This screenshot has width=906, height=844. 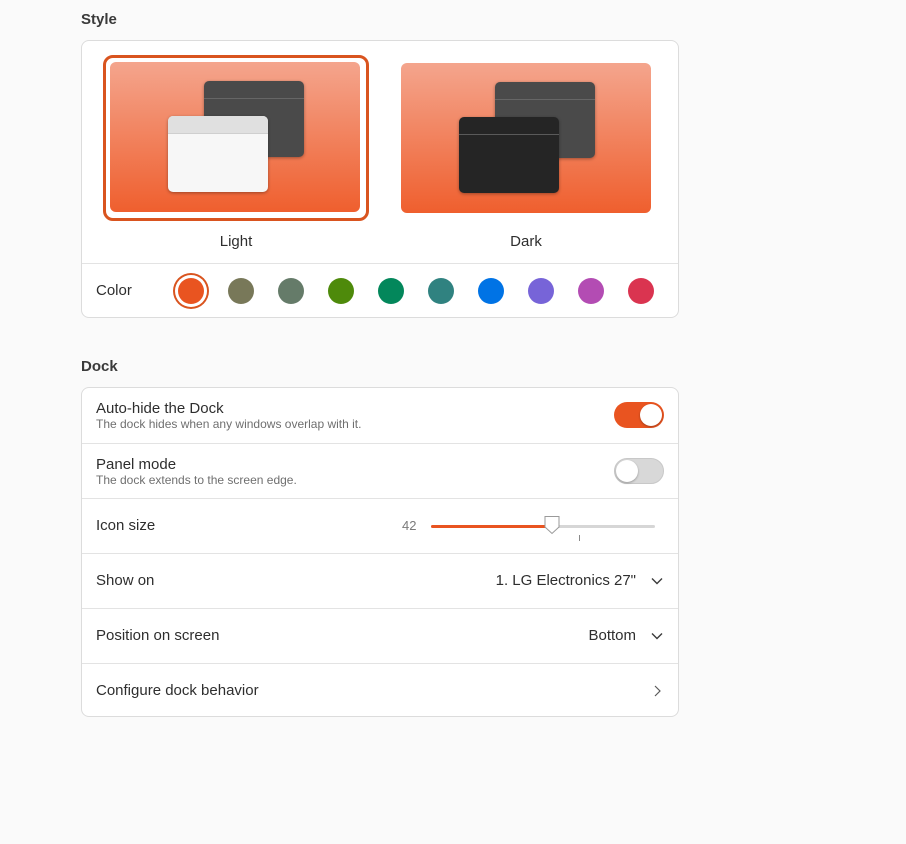 What do you see at coordinates (380, 635) in the screenshot?
I see `position-row: Position on screen Bottom` at bounding box center [380, 635].